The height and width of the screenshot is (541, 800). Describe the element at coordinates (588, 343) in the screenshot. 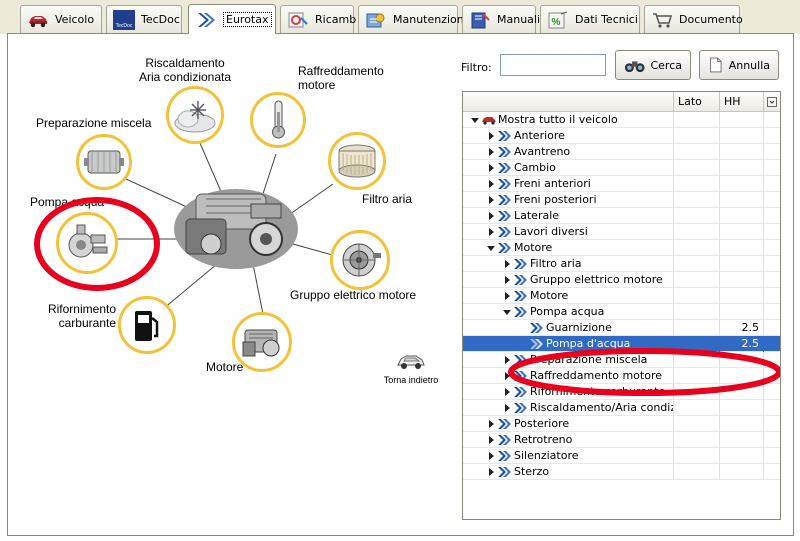

I see `tree-node-label: Pompa d'acqua` at that location.